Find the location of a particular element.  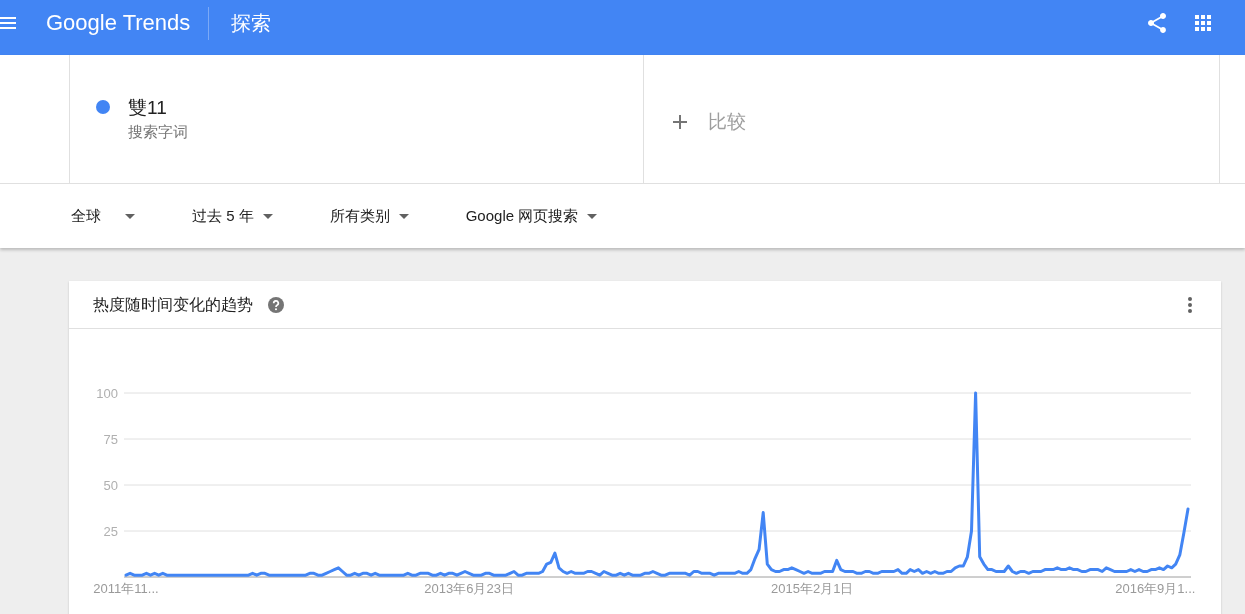

plus-icon is located at coordinates (680, 122).